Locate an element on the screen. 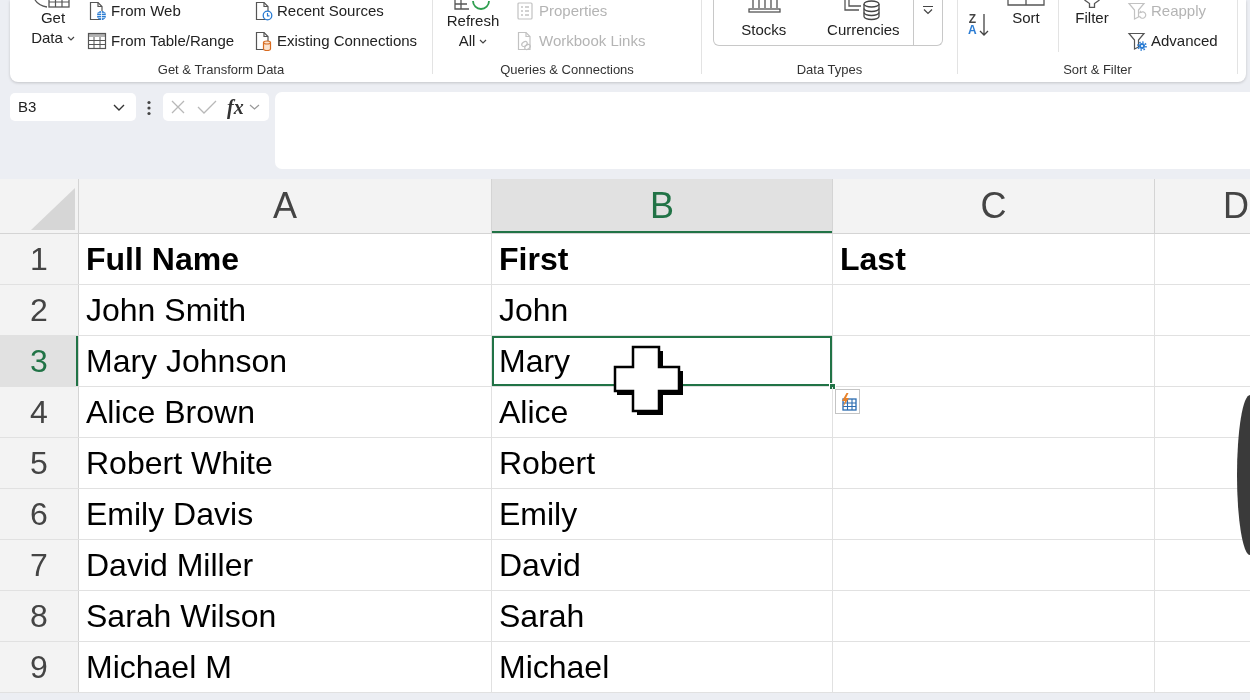 The width and height of the screenshot is (1250, 700). row-header: 7 is located at coordinates (39, 565).